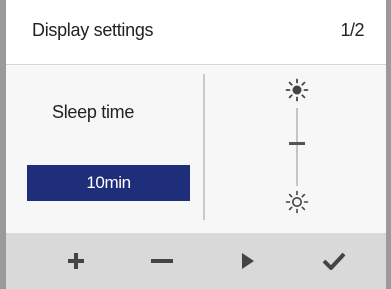 This screenshot has height=289, width=391. What do you see at coordinates (352, 30) in the screenshot?
I see `page-indicator: 1/2` at bounding box center [352, 30].